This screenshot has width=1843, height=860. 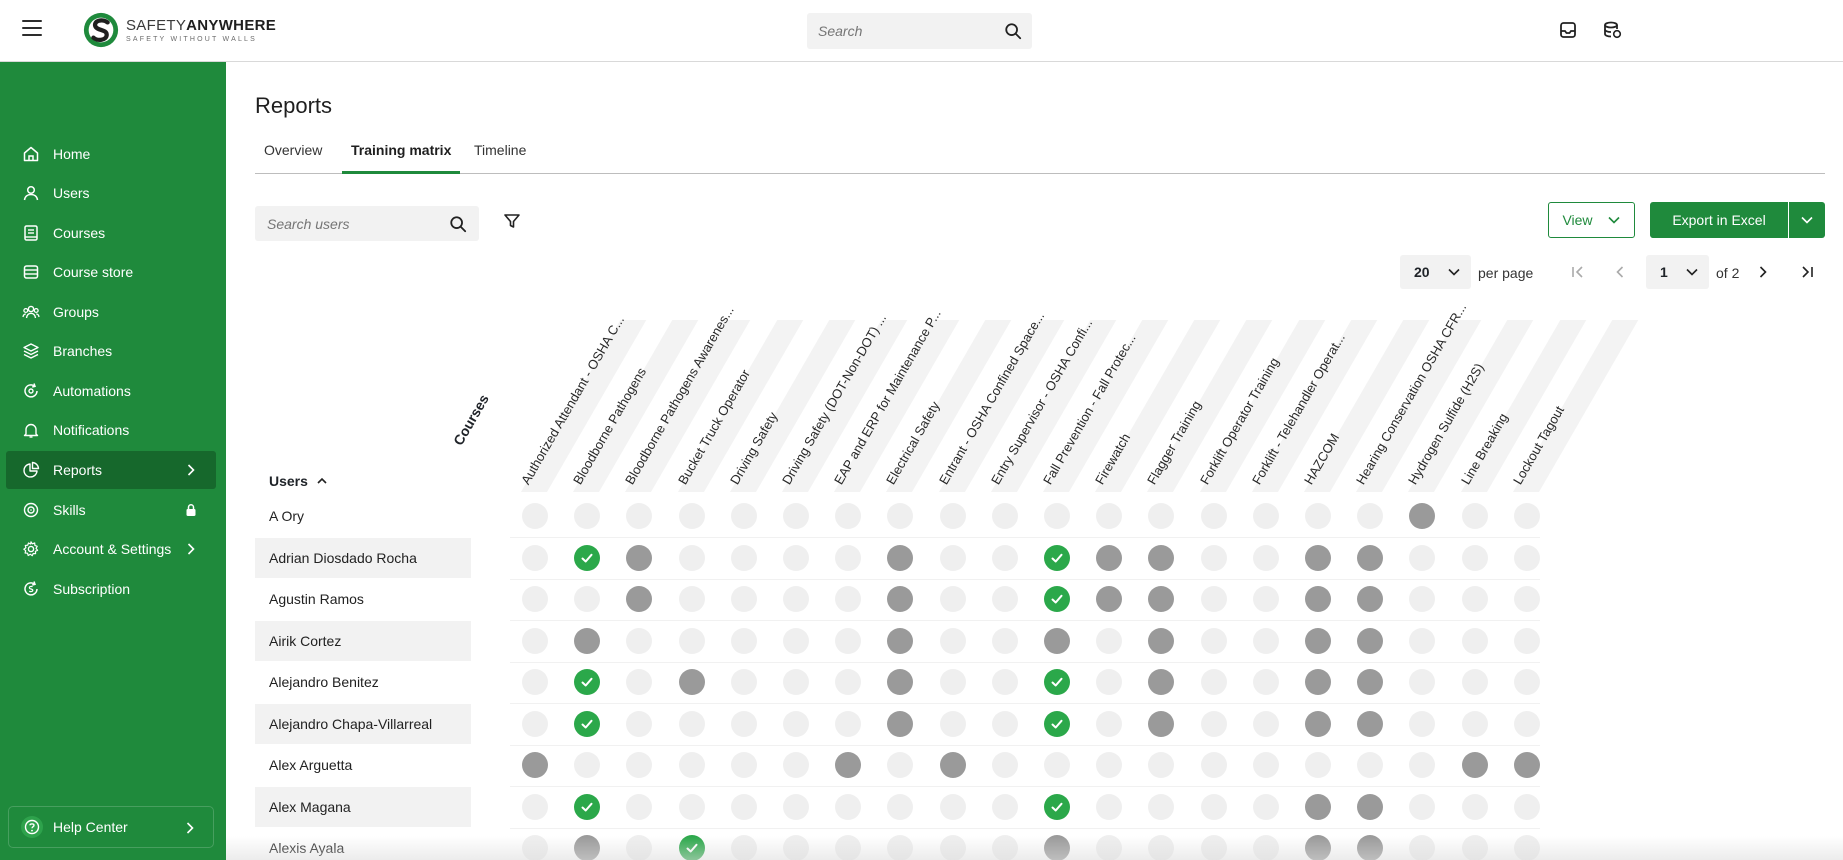 I want to click on export-options-button, so click(x=1807, y=220).